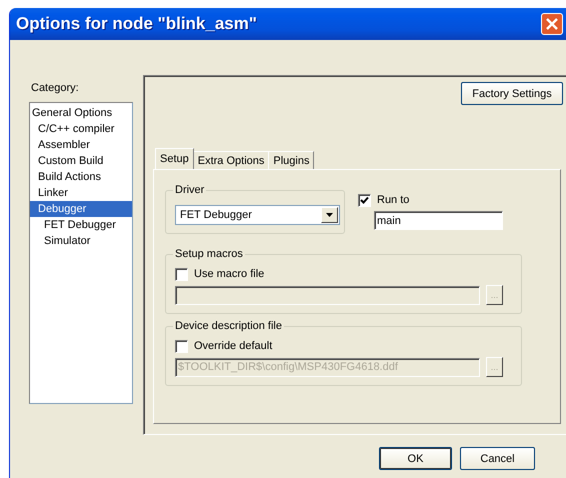 The width and height of the screenshot is (566, 478). Describe the element at coordinates (438, 220) in the screenshot. I see `run-to-field: main` at that location.